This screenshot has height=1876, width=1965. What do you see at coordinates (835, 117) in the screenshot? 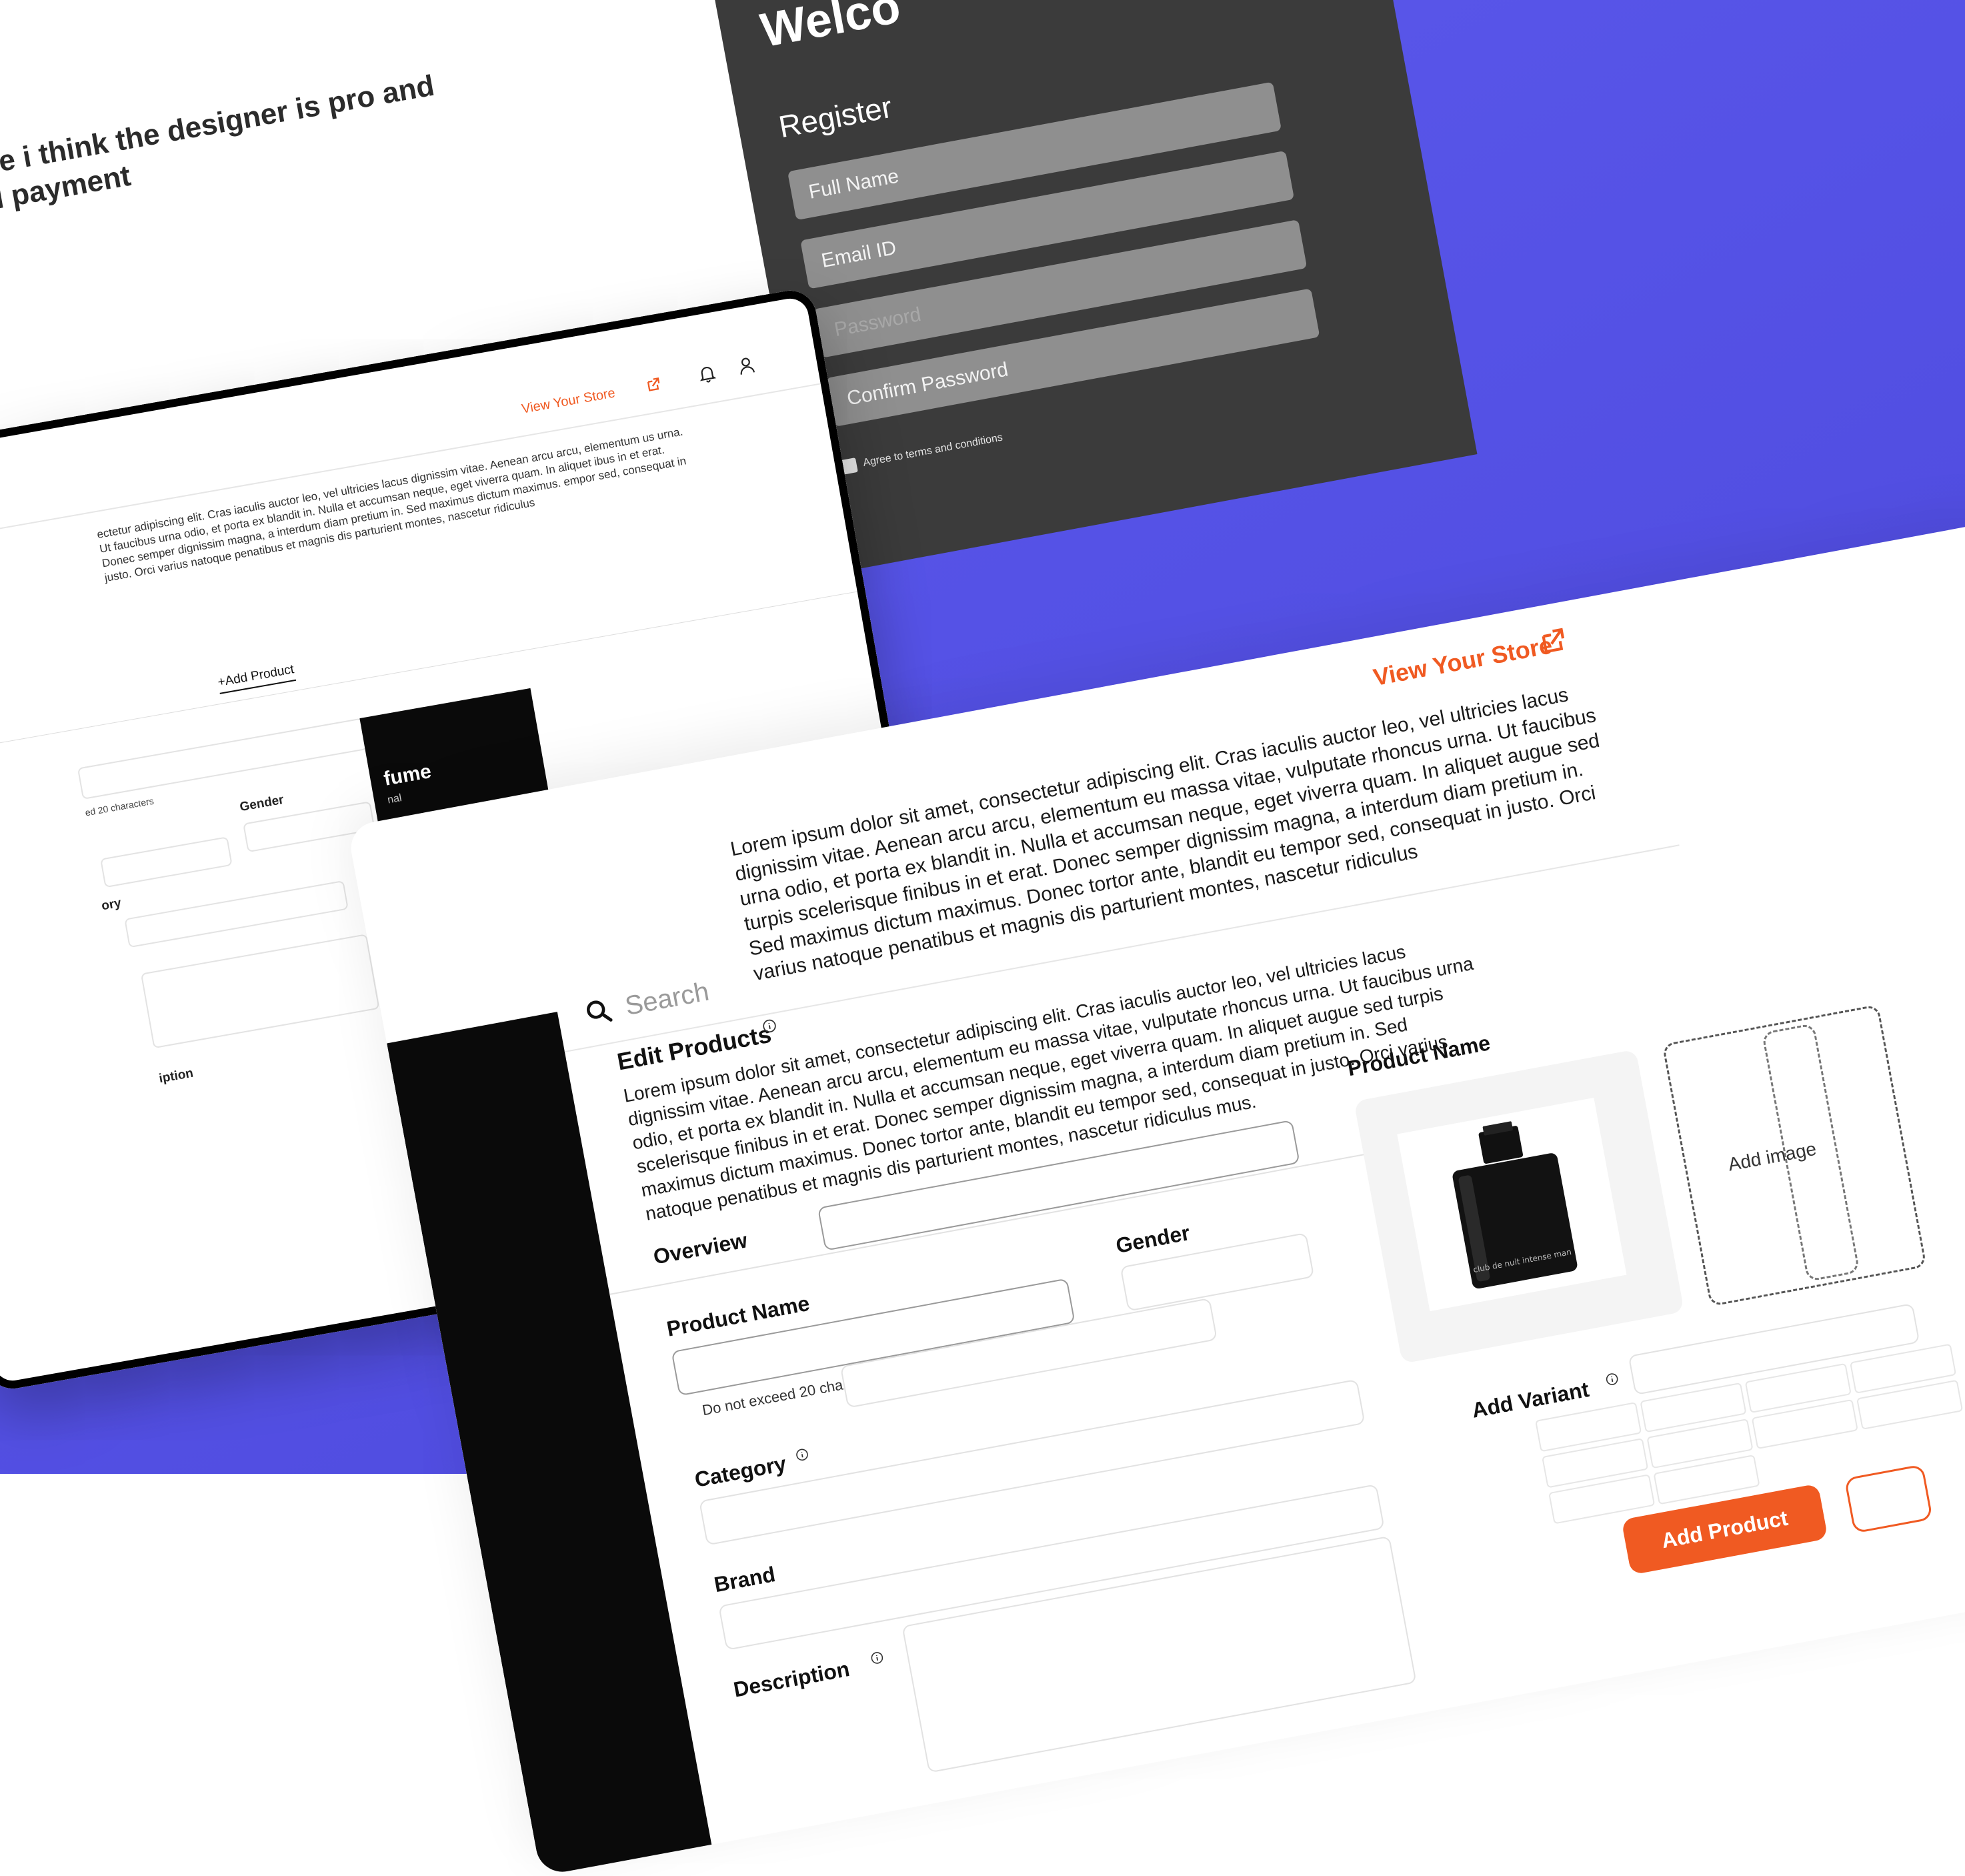
I see `register-title: Register` at bounding box center [835, 117].